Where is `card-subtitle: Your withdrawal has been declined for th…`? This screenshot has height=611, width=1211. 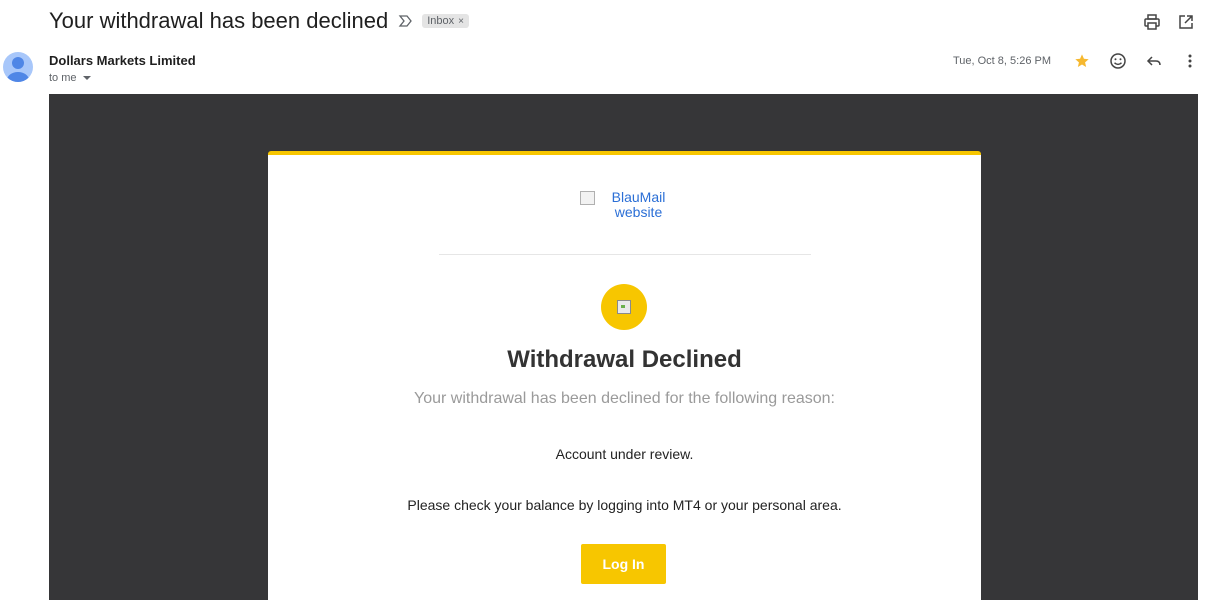
card-subtitle: Your withdrawal has been declined for th… is located at coordinates (624, 398).